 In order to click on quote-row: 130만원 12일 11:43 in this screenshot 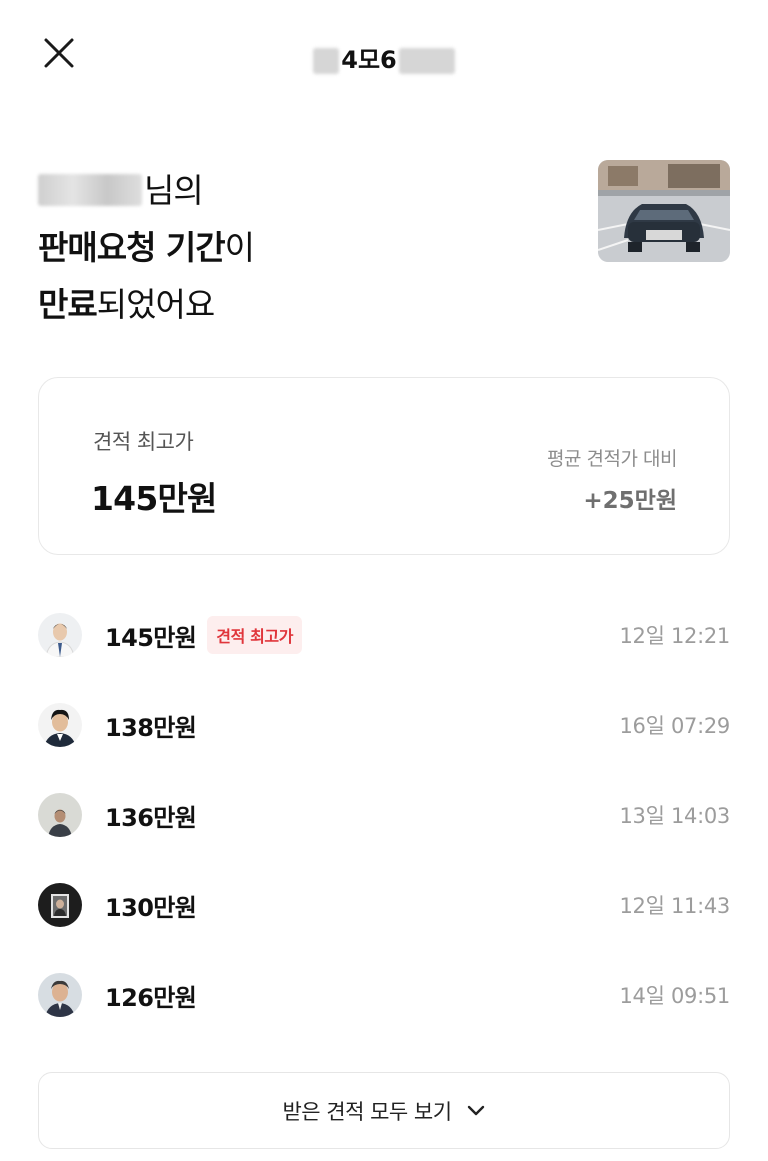, I will do `click(384, 905)`.